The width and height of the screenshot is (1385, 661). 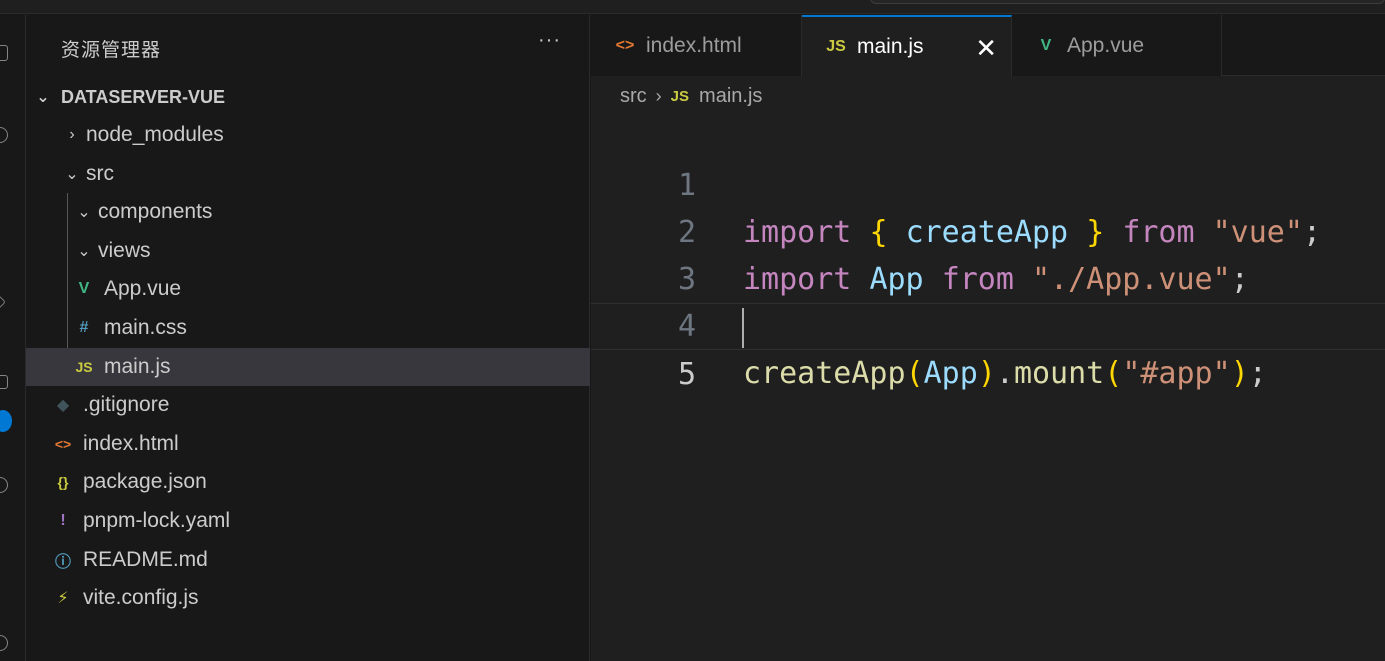 What do you see at coordinates (633, 96) in the screenshot?
I see `breadcrumb-folder: src` at bounding box center [633, 96].